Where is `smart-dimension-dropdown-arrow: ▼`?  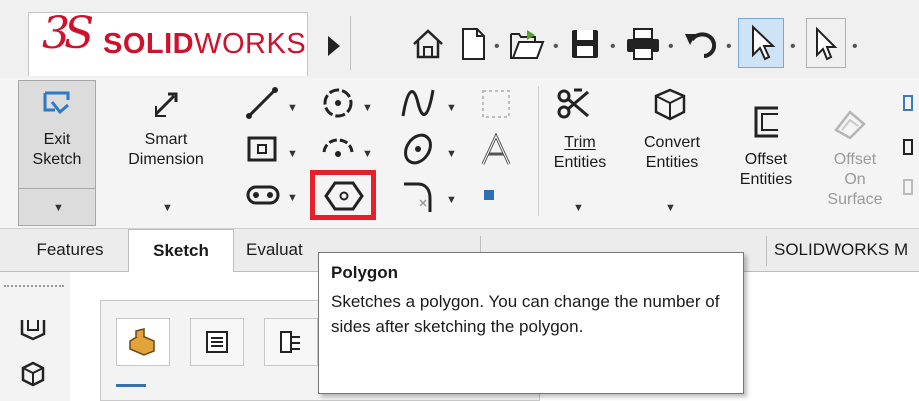 smart-dimension-dropdown-arrow: ▼ is located at coordinates (167, 208).